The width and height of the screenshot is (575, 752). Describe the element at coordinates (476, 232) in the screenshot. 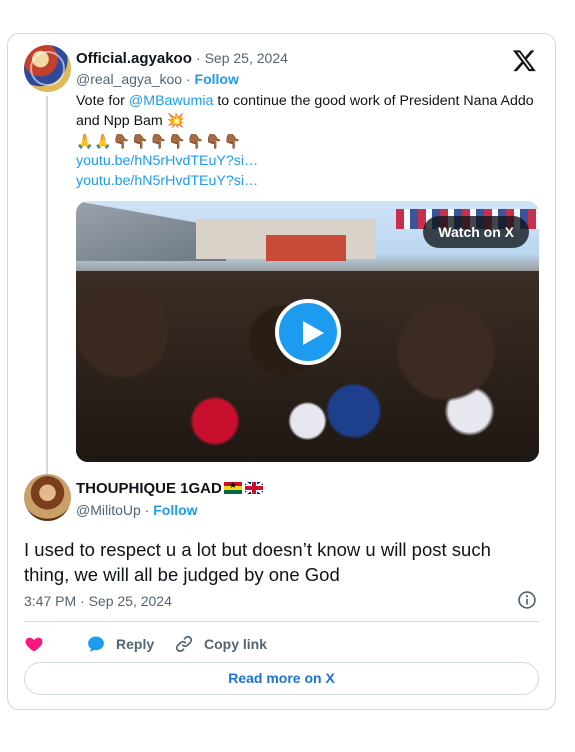

I see `watch-on-x-button: Watch on X` at that location.